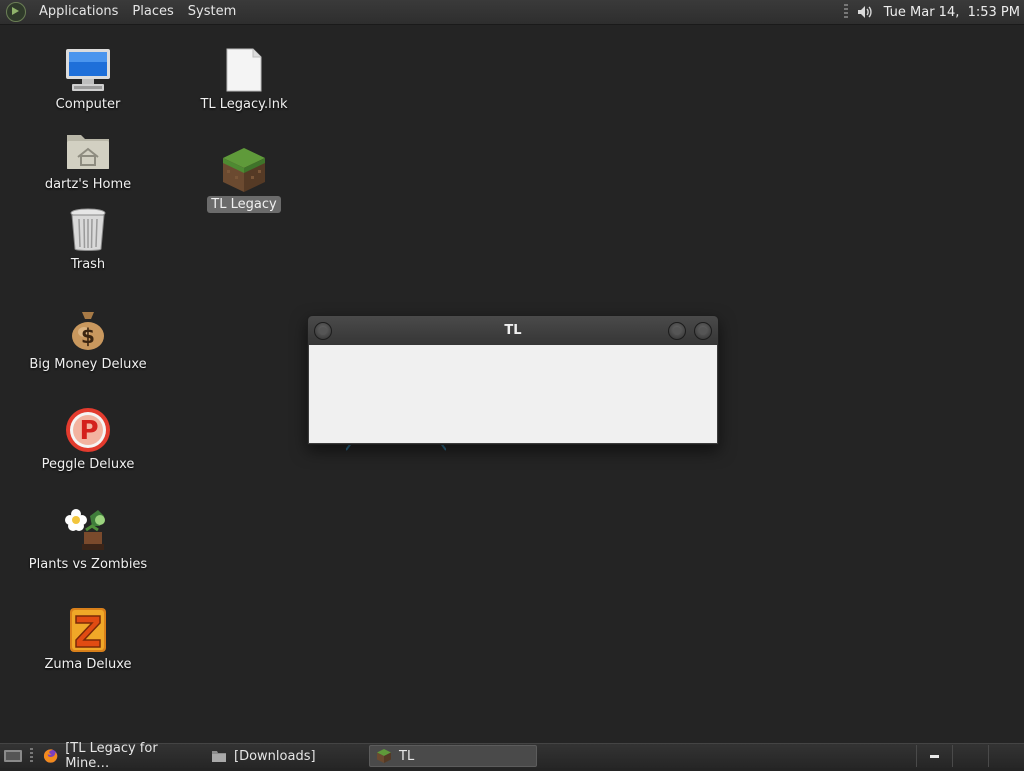  I want to click on desktop-icon-tl-legacy: TL Legacy, so click(244, 179).